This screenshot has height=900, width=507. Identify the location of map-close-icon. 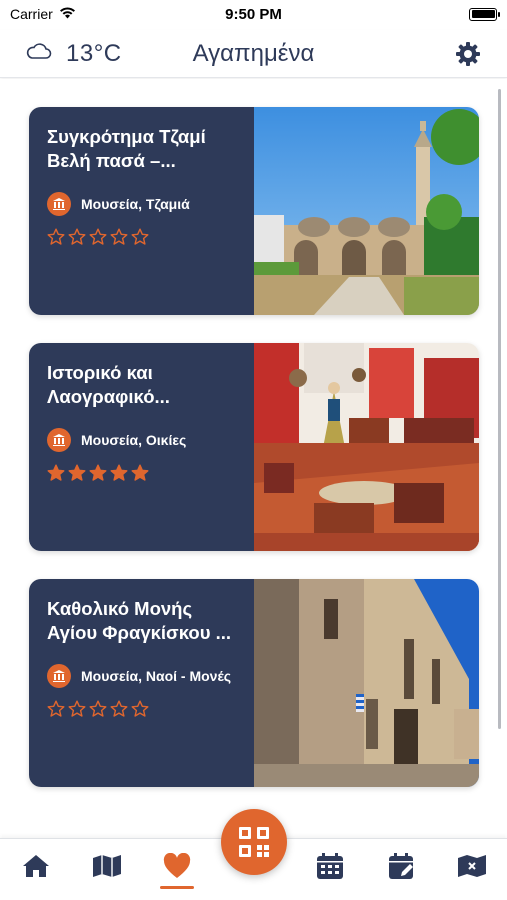
(472, 866).